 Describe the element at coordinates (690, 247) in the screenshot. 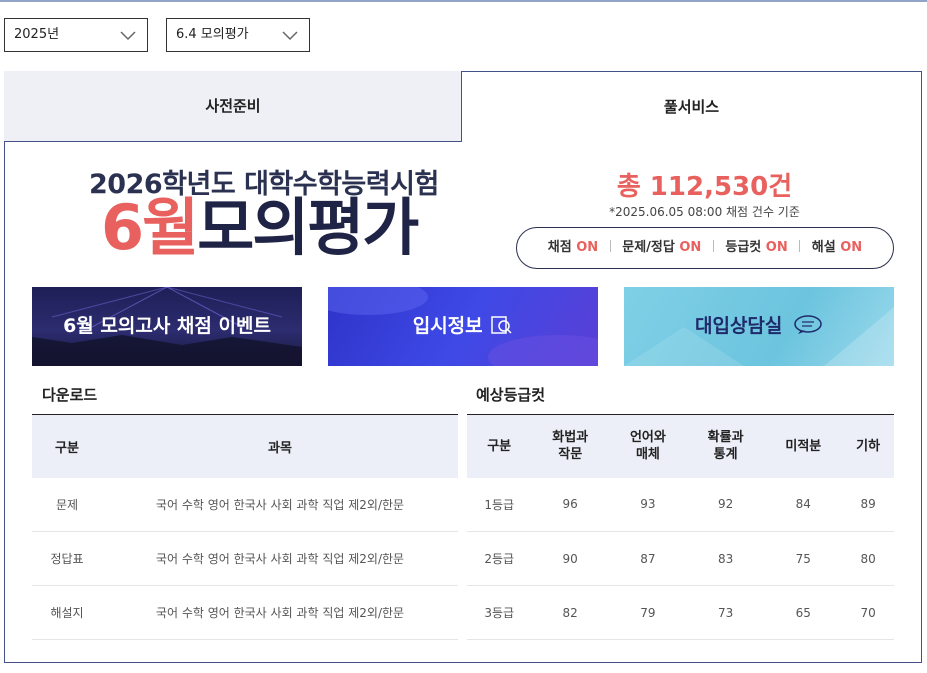

I see `service-status-answers: ON` at that location.